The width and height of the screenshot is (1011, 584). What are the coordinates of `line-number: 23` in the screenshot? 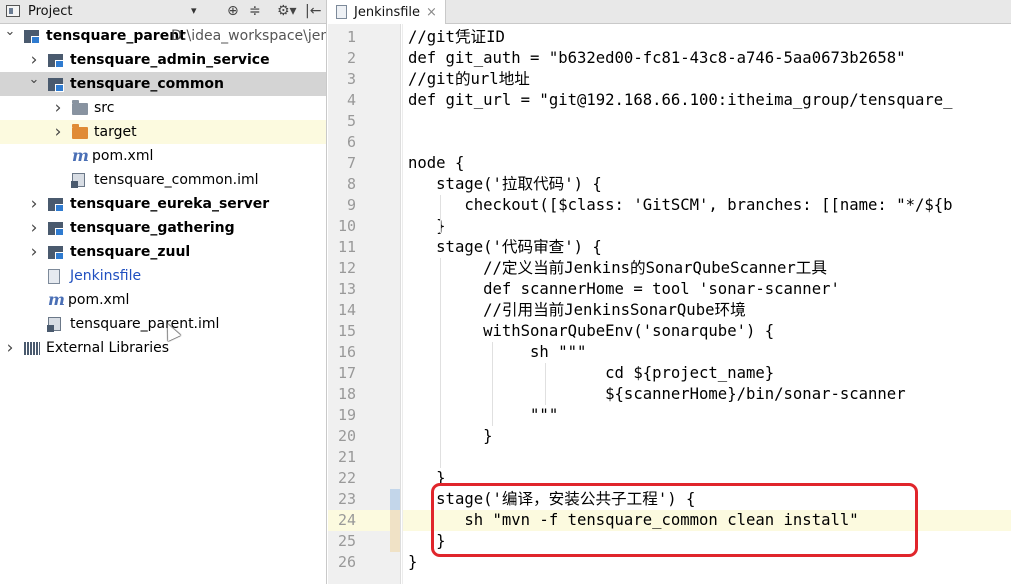 It's located at (346, 499).